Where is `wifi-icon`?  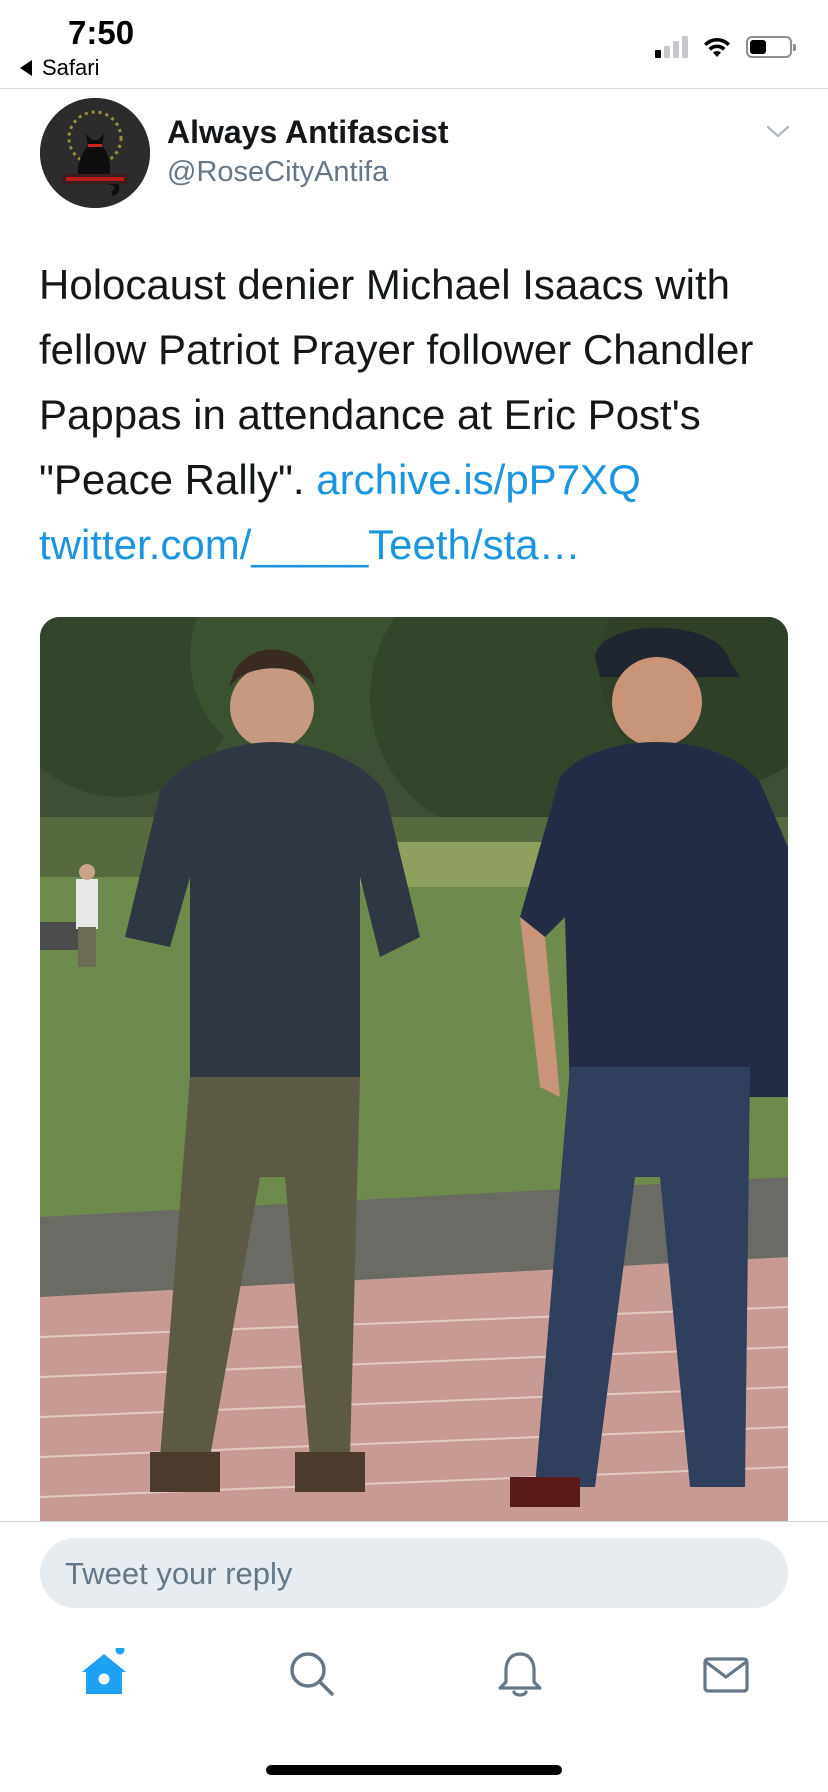 wifi-icon is located at coordinates (717, 47).